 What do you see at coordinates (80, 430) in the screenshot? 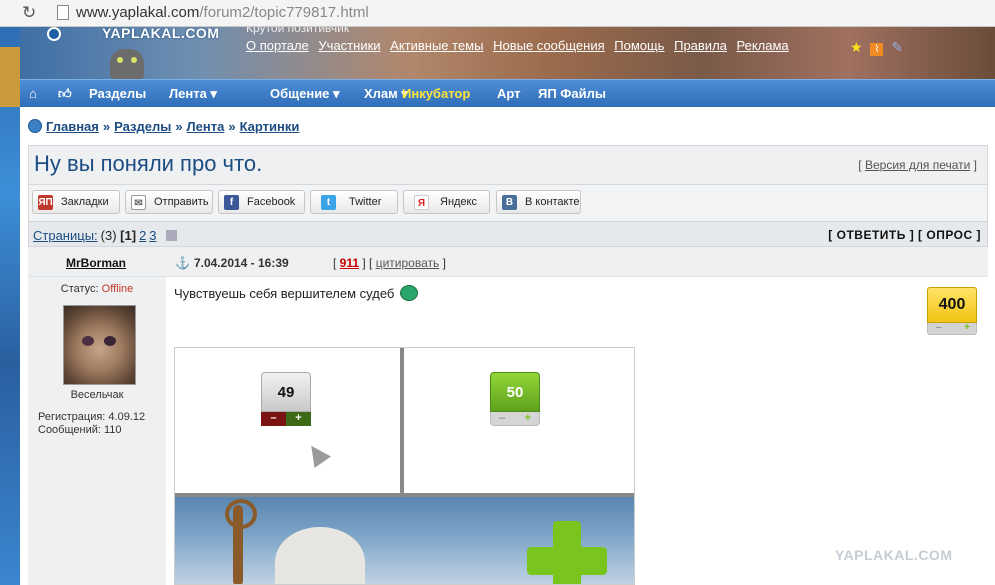
I see `user-messages: Сообщений: 110` at bounding box center [80, 430].